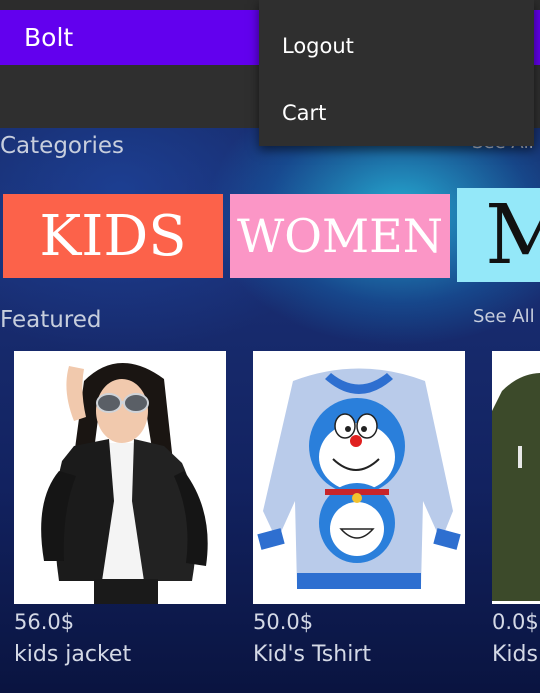  Describe the element at coordinates (396, 45) in the screenshot. I see `menu-item-logout: Logout` at that location.